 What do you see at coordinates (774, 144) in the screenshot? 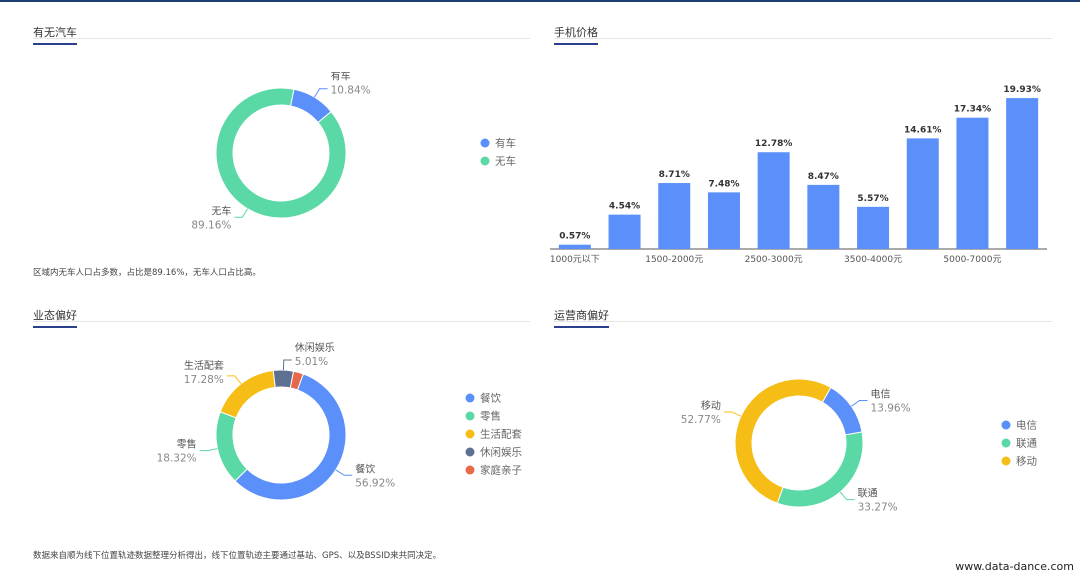
I see `bar-value-label: 12.78%` at bounding box center [774, 144].